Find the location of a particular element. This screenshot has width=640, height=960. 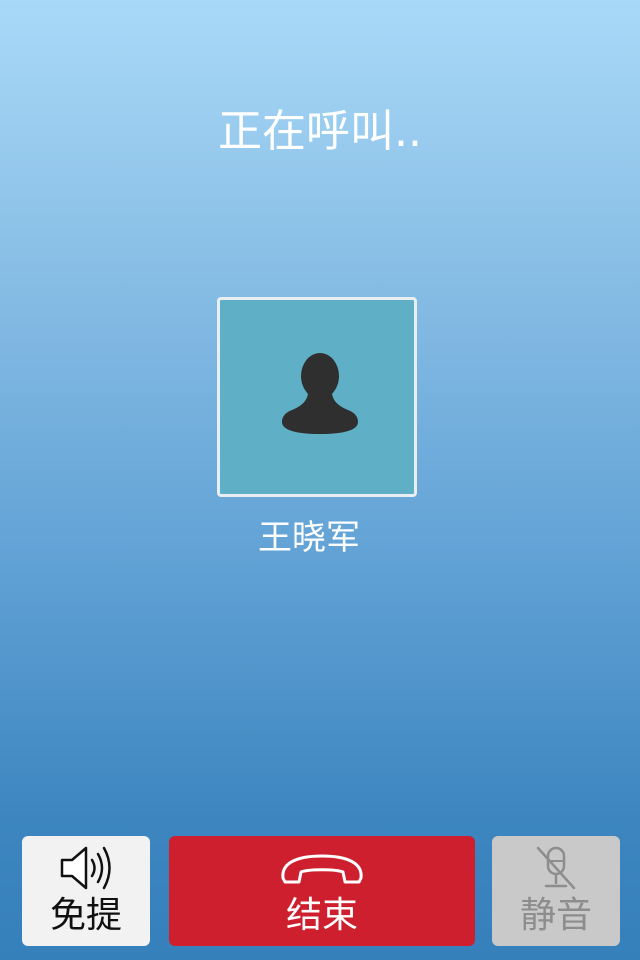

speaker-icon is located at coordinates (86, 868).